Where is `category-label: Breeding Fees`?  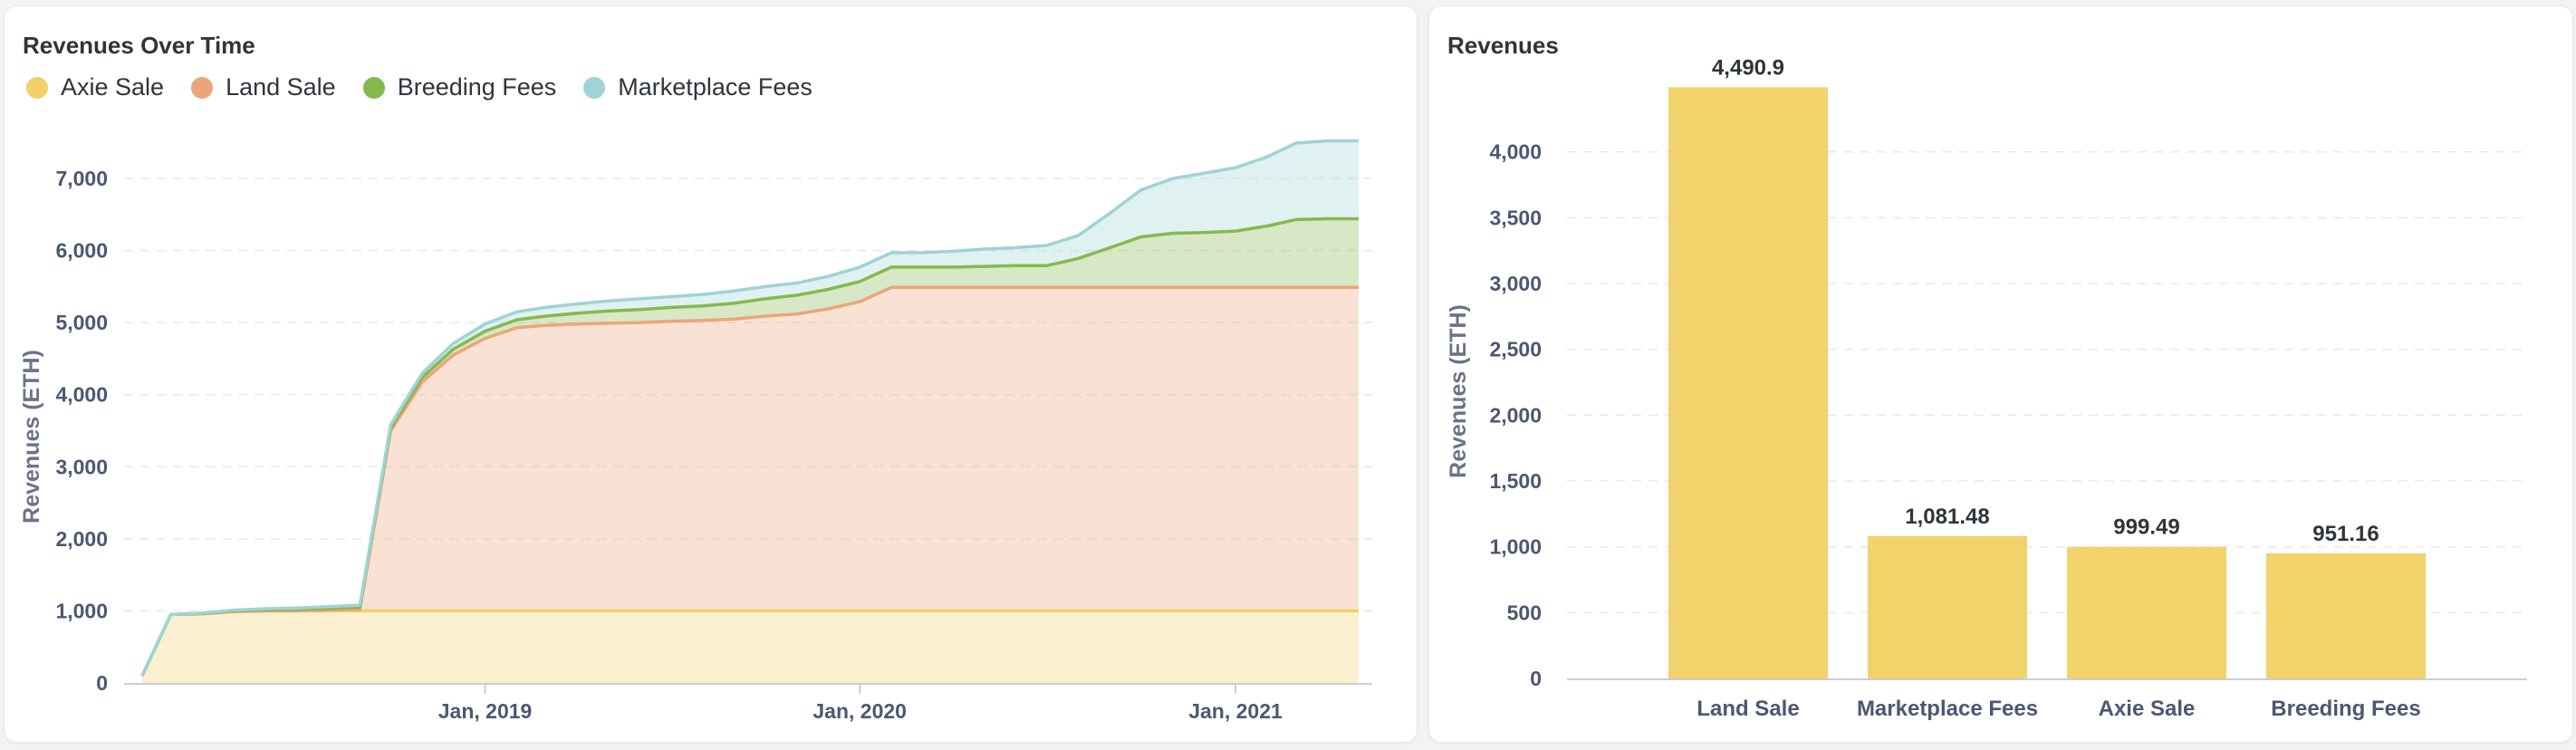
category-label: Breeding Fees is located at coordinates (2345, 709).